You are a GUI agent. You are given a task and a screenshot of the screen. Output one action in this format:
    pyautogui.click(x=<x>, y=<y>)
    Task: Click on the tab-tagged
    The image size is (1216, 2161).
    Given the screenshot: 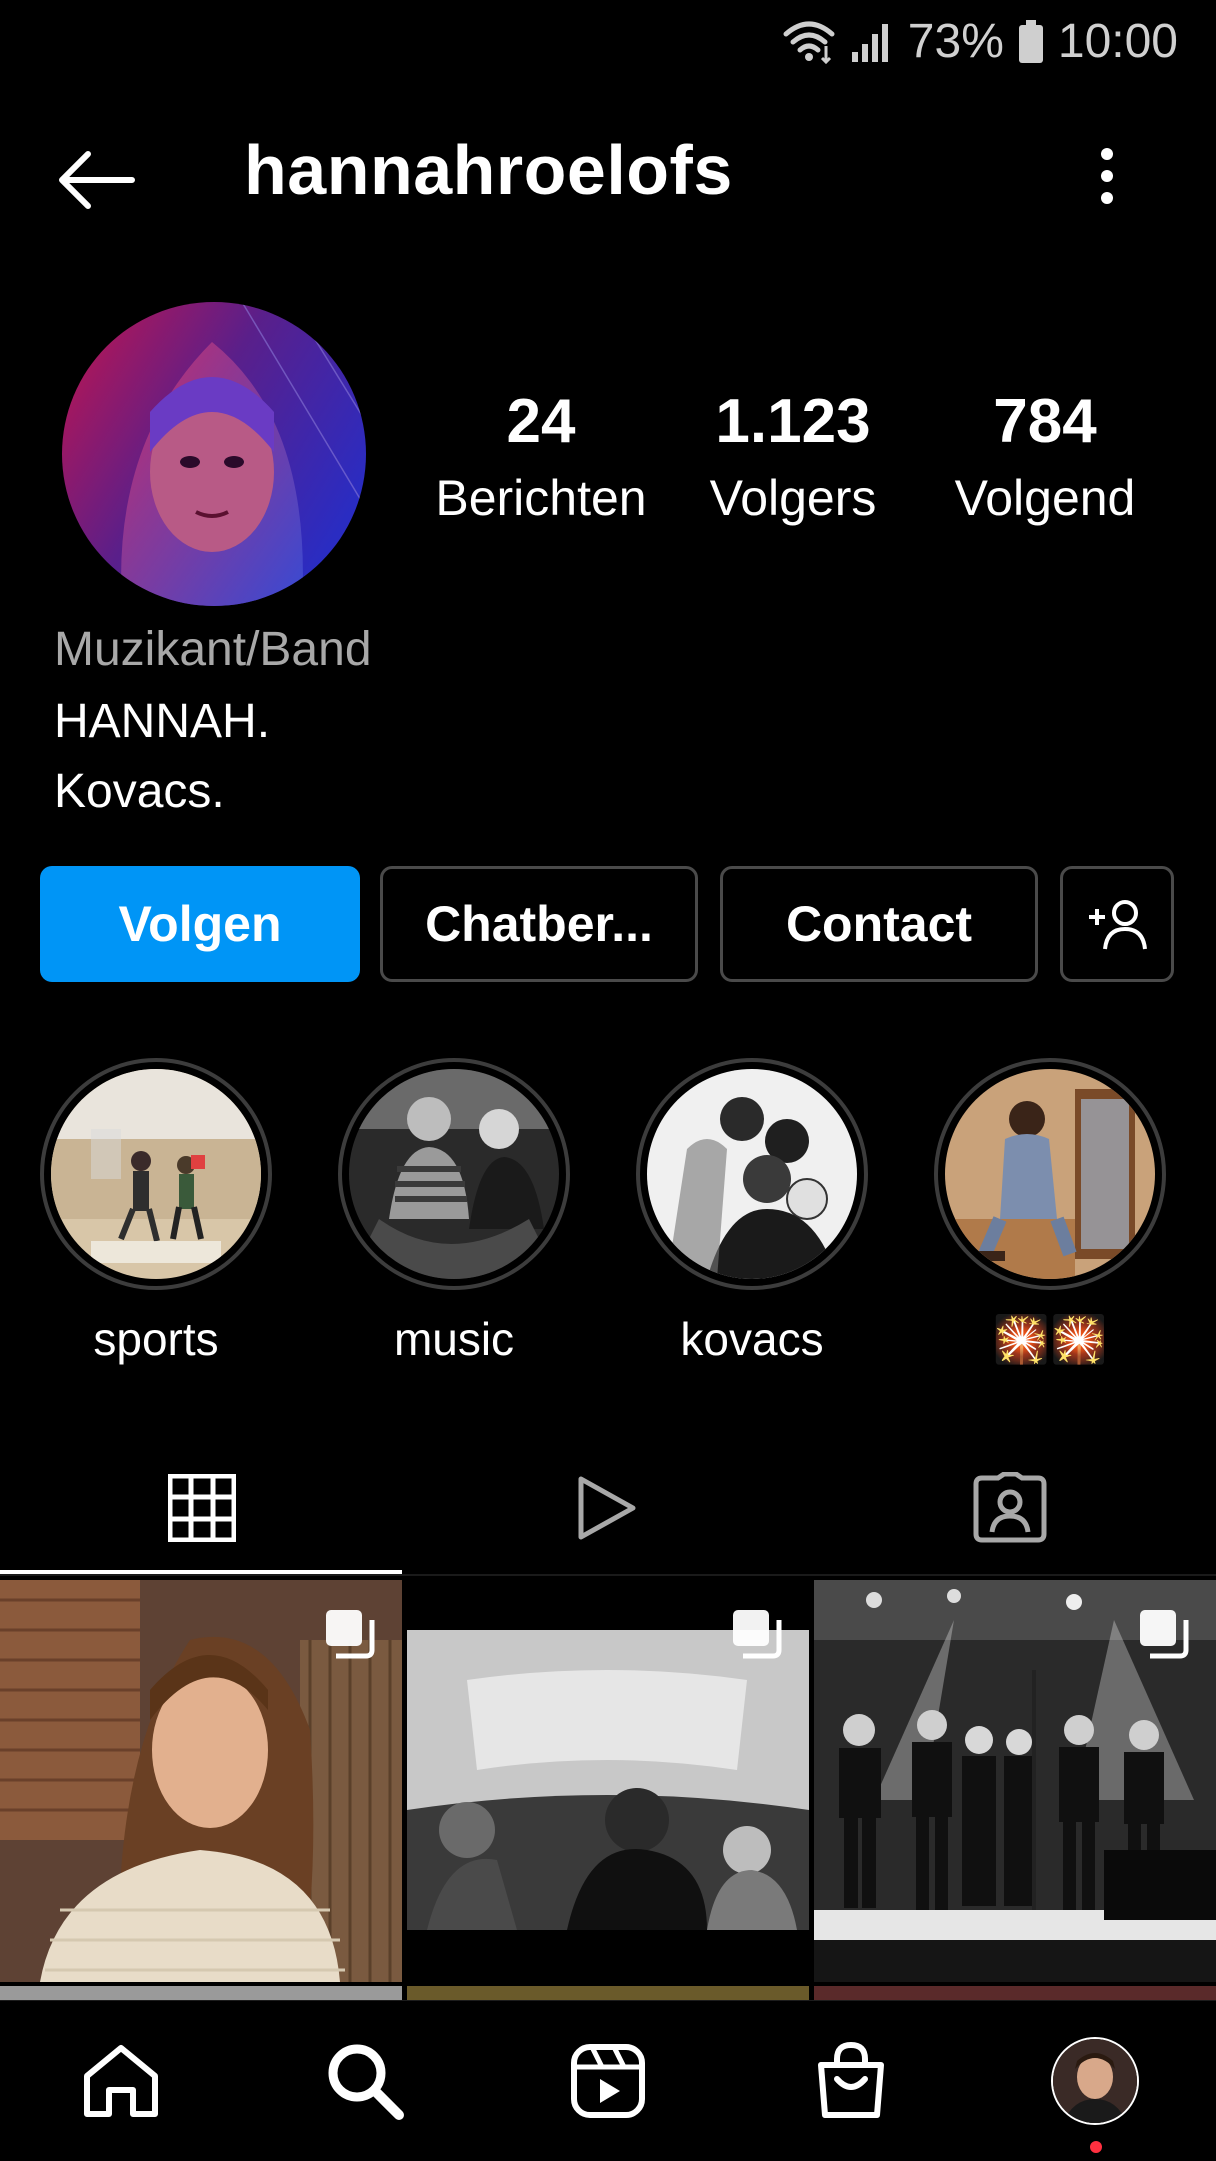 What is the action you would take?
    pyautogui.click(x=1010, y=1508)
    